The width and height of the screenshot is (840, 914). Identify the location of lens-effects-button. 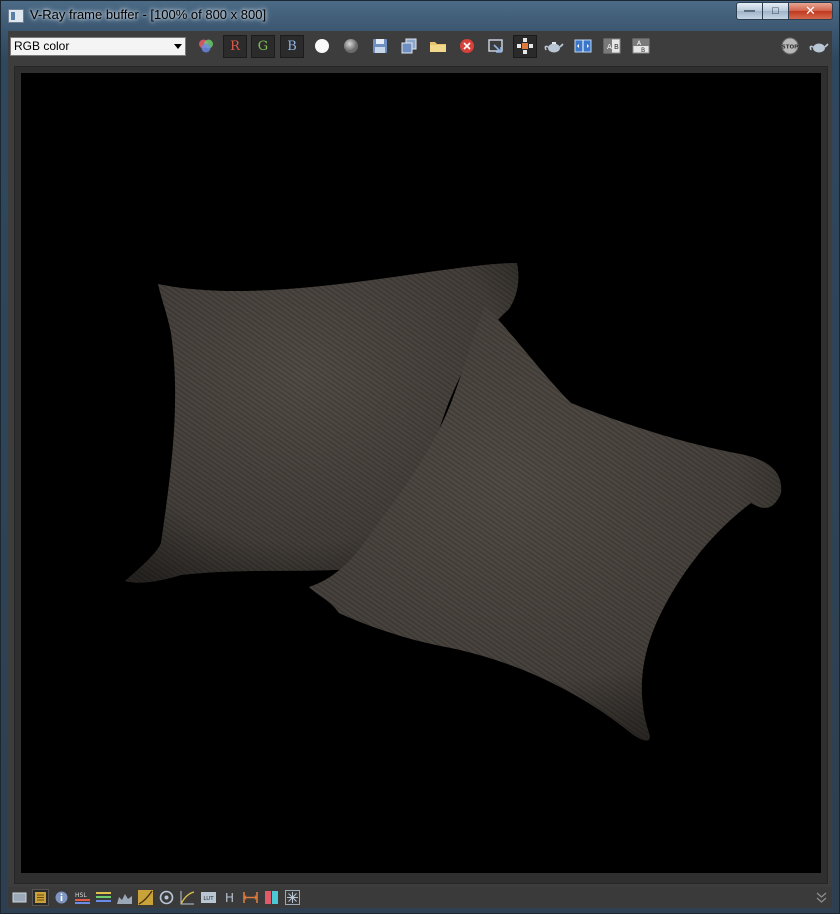
(292, 897).